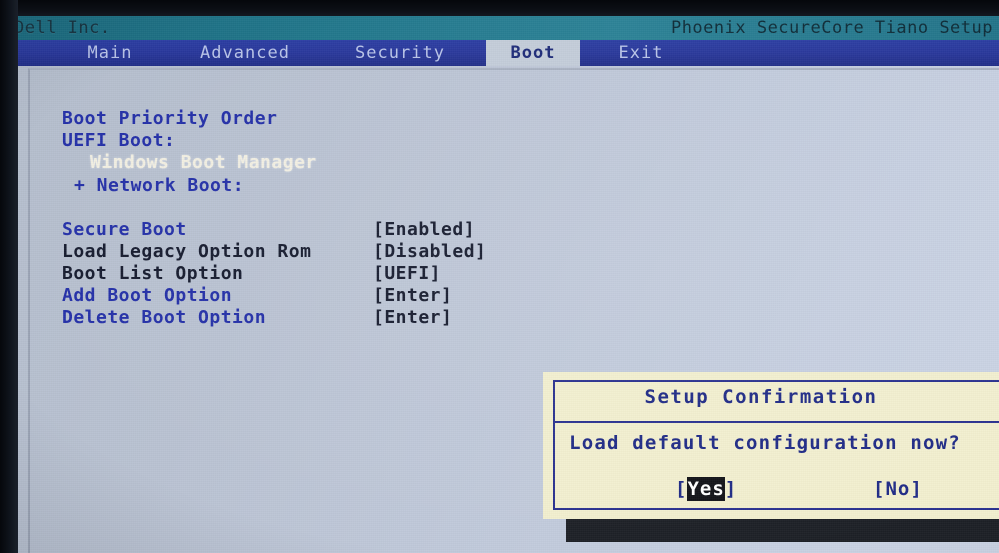 The height and width of the screenshot is (553, 999). Describe the element at coordinates (407, 273) in the screenshot. I see `setting-value-boot-list-option: [UEFI]` at that location.